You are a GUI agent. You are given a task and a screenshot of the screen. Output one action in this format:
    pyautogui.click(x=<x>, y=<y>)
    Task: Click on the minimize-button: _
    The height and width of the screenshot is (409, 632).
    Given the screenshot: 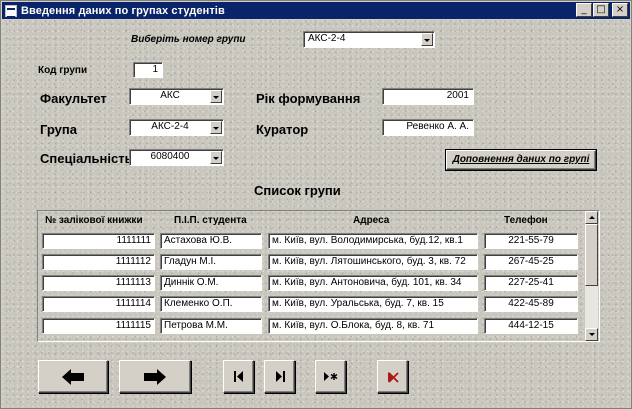 What is the action you would take?
    pyautogui.click(x=584, y=10)
    